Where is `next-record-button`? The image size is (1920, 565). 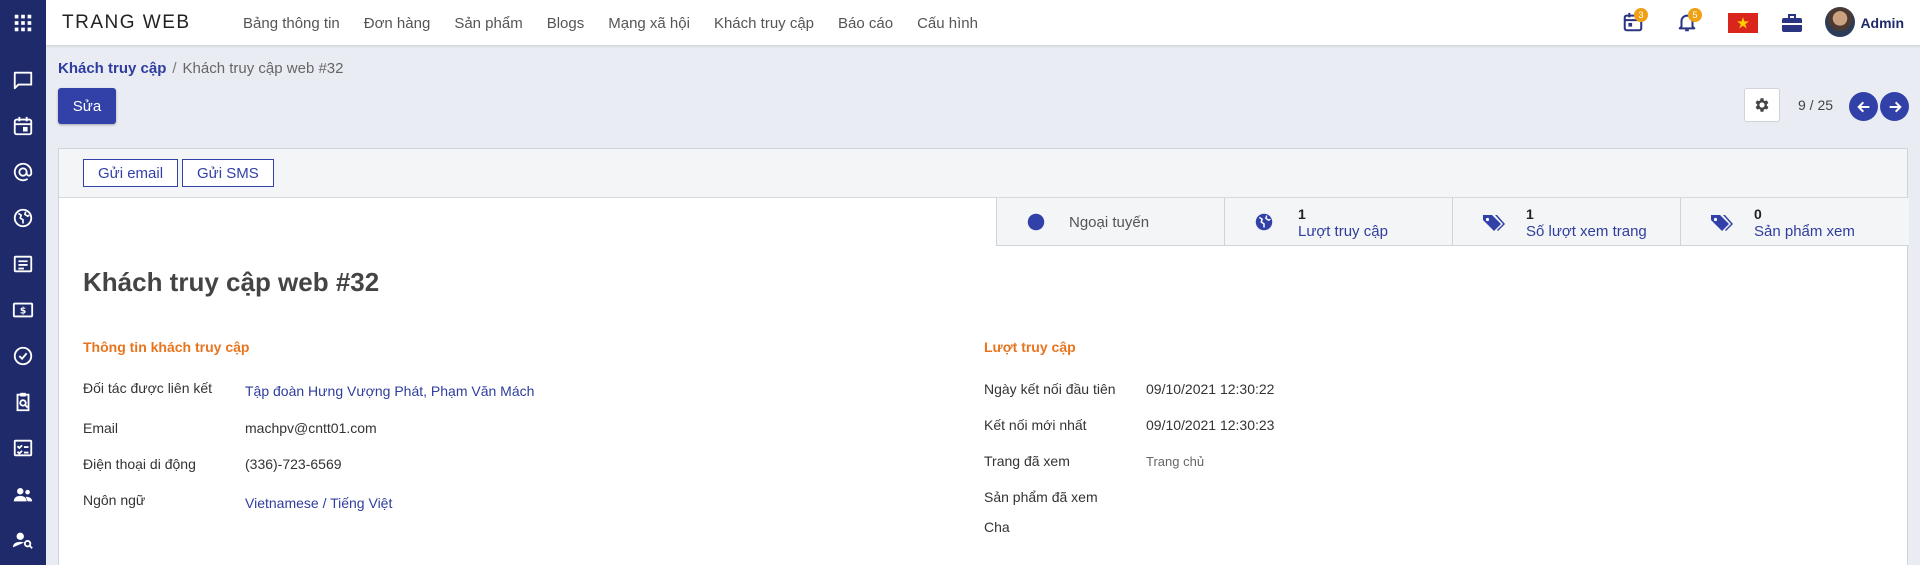 next-record-button is located at coordinates (1894, 106).